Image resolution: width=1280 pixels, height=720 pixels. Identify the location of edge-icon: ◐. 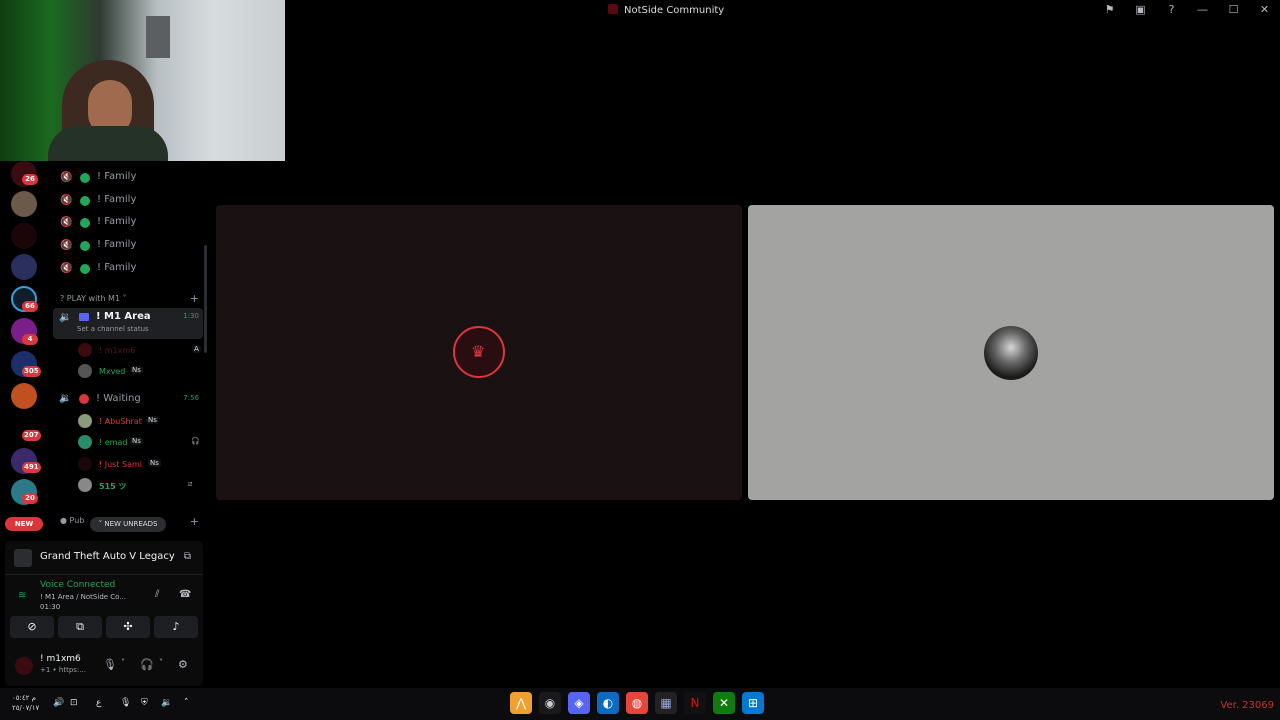
(608, 703).